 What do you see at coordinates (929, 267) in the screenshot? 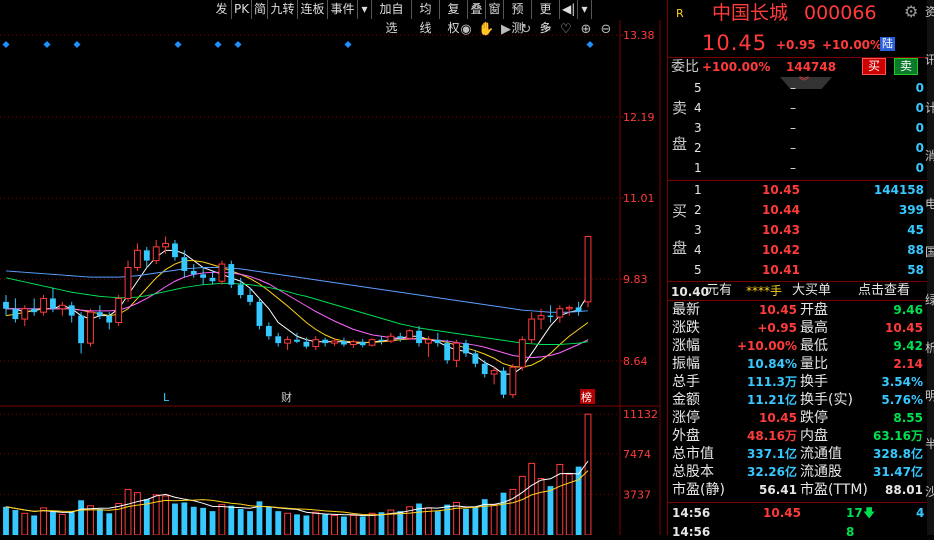
I see `side-tab-strip: 资讯计消电国绿析明半沙` at bounding box center [929, 267].